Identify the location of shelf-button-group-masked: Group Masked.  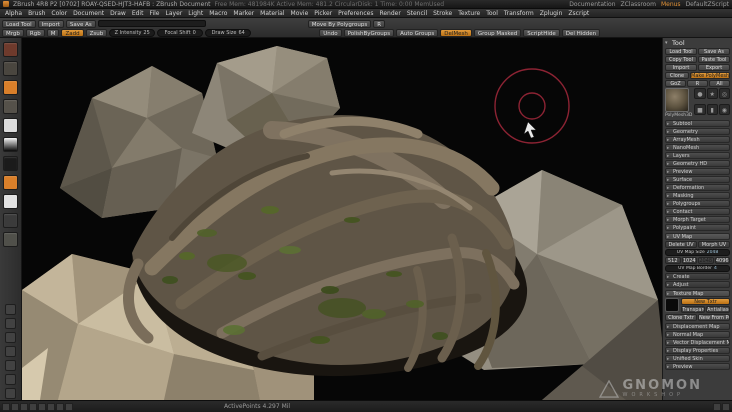
(497, 32).